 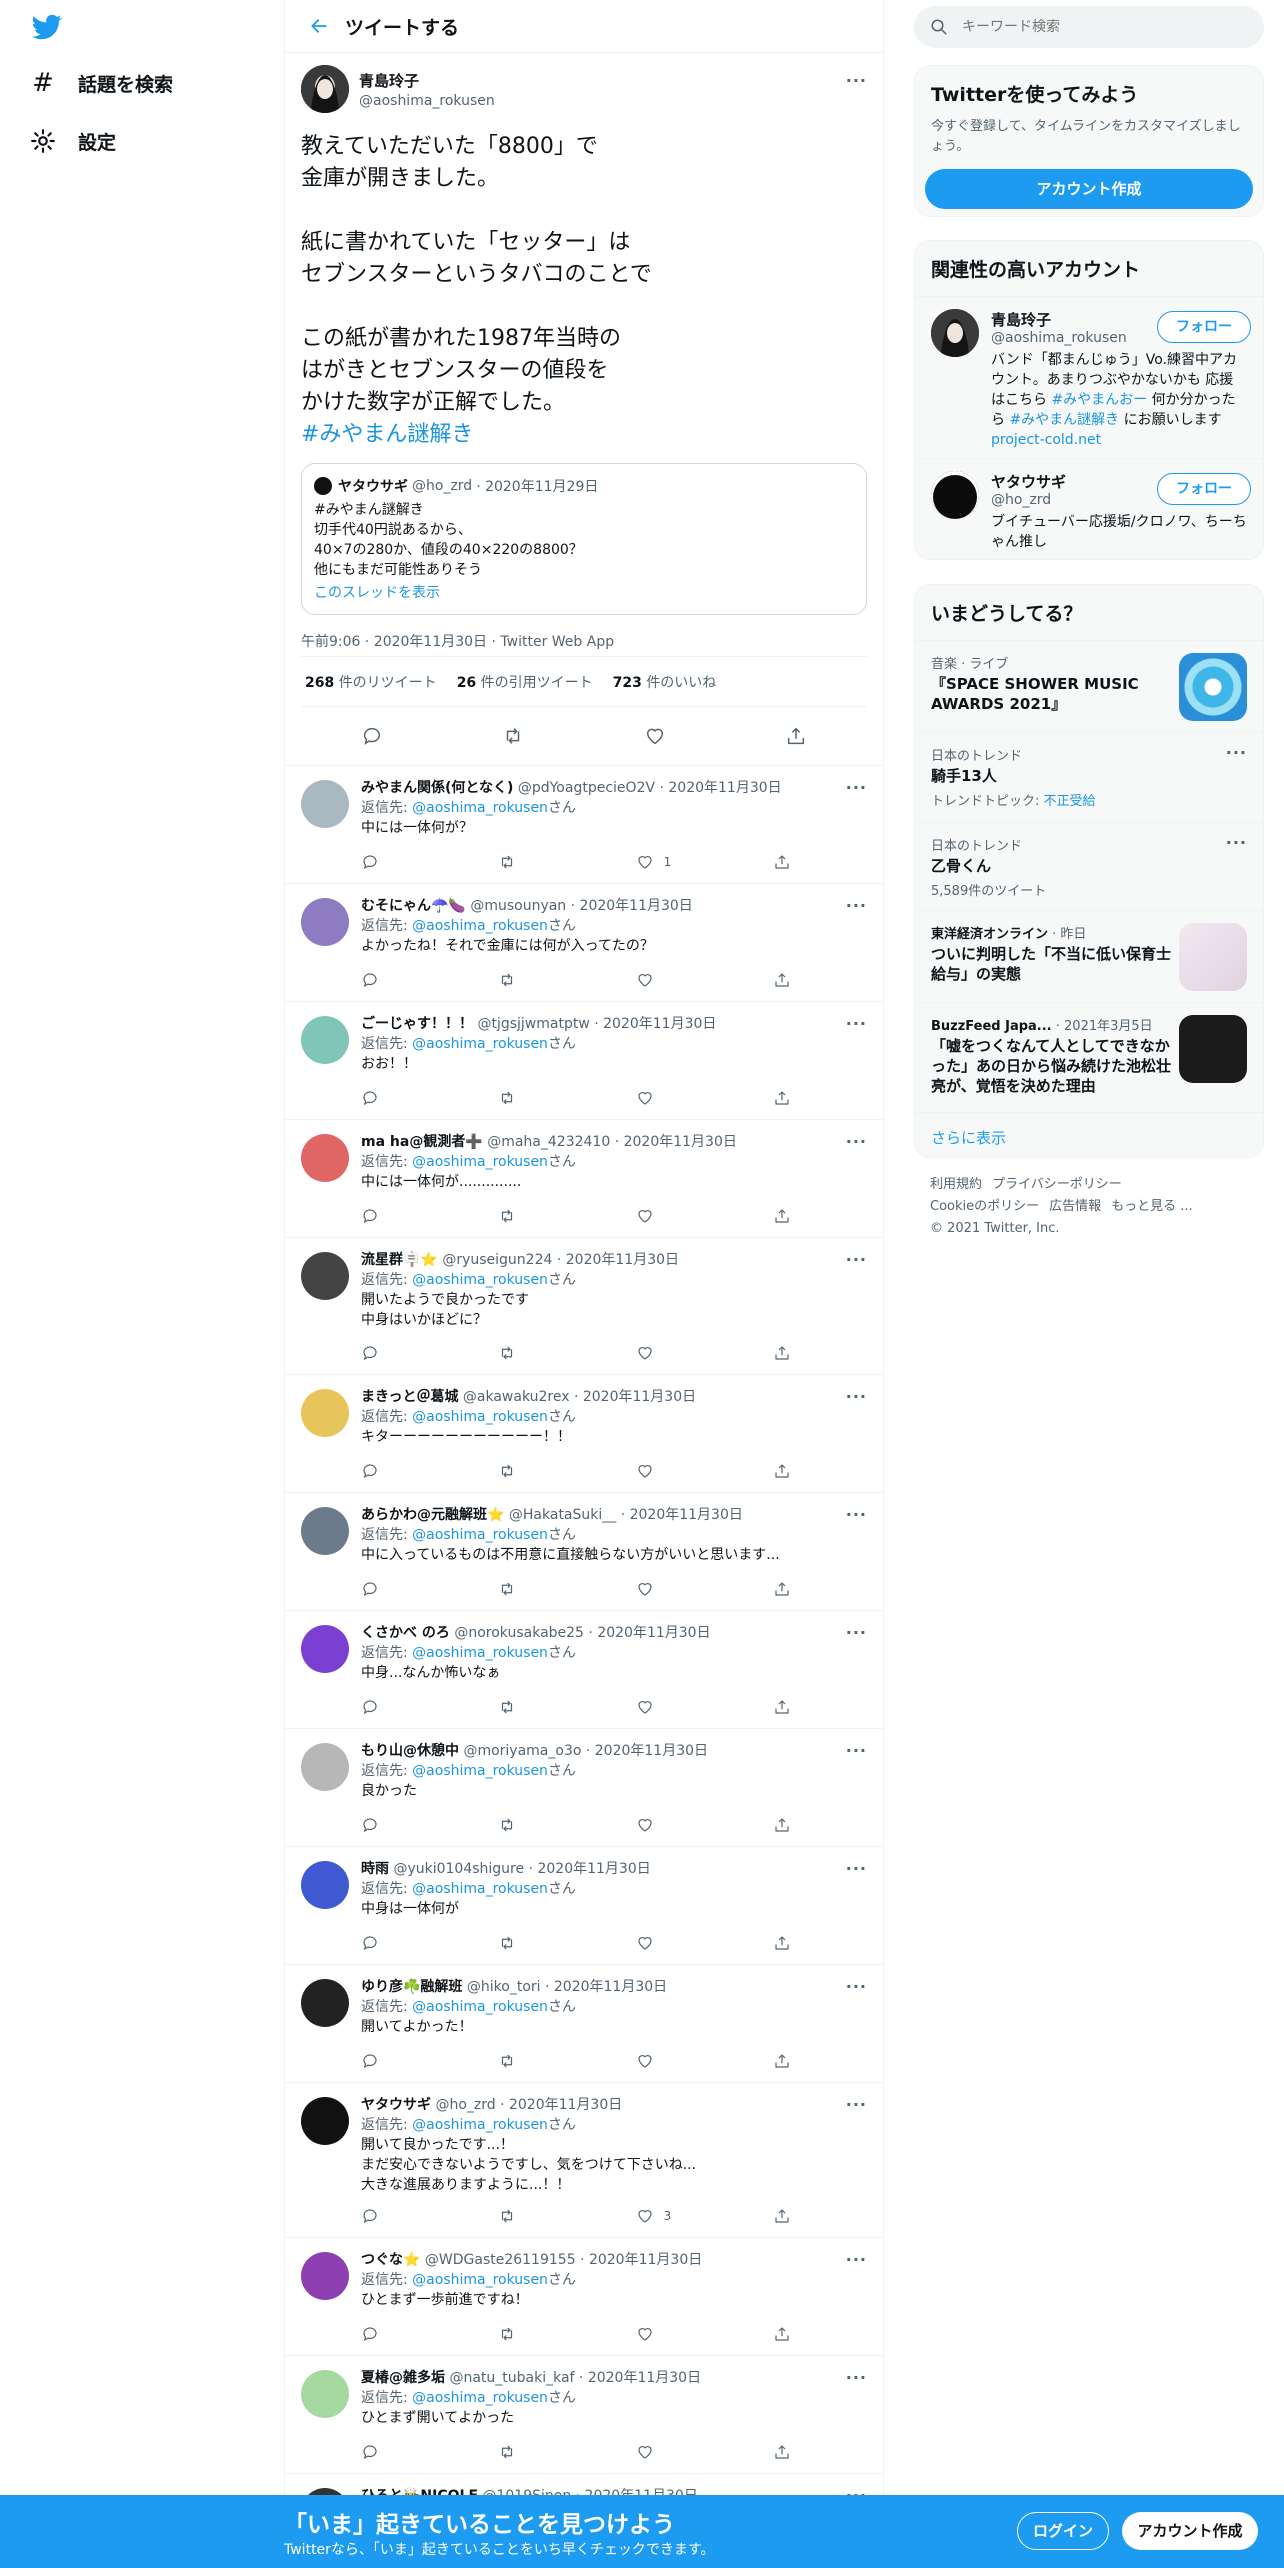 What do you see at coordinates (518, 906) in the screenshot?
I see `reply-author-handle: @musounyan` at bounding box center [518, 906].